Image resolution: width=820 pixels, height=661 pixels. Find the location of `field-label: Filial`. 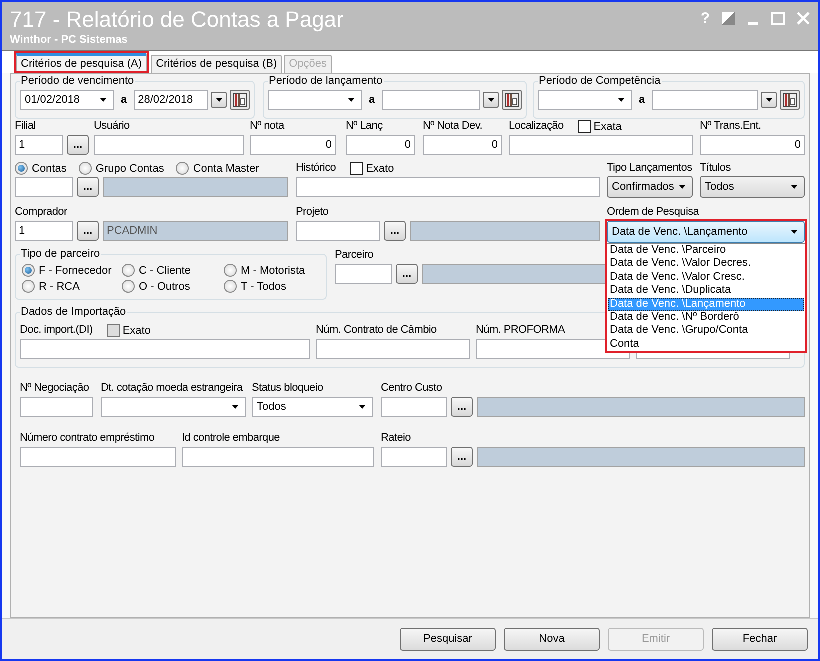

field-label: Filial is located at coordinates (25, 126).